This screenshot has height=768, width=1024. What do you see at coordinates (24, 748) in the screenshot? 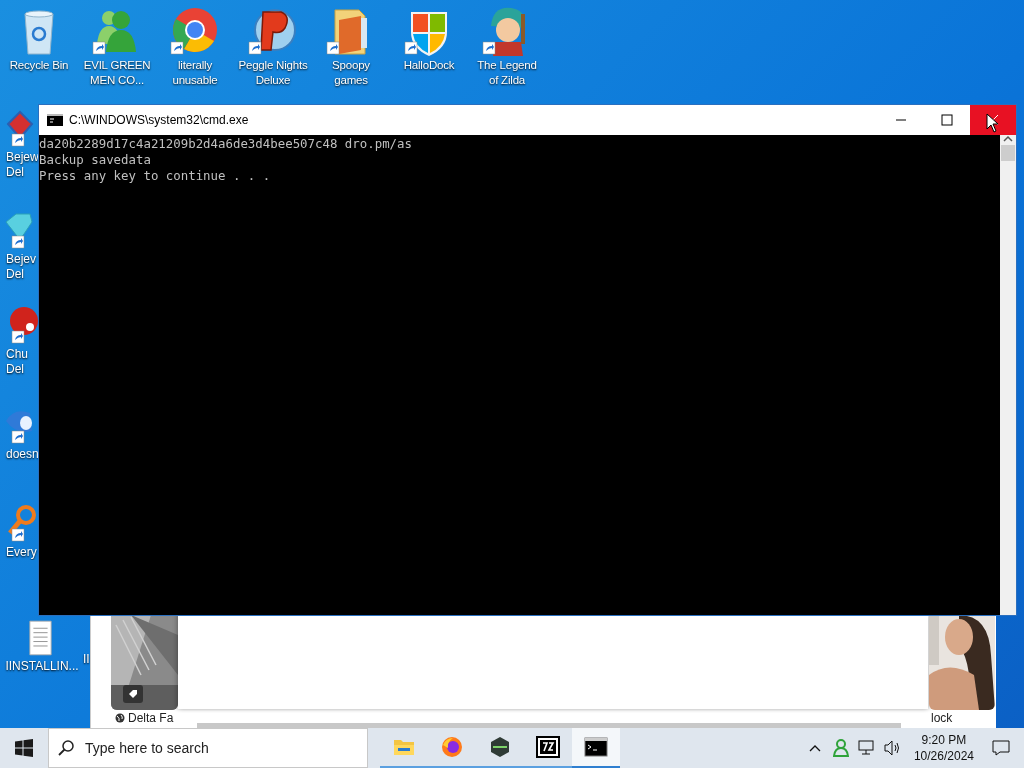
I see `windows-logo-icon` at bounding box center [24, 748].